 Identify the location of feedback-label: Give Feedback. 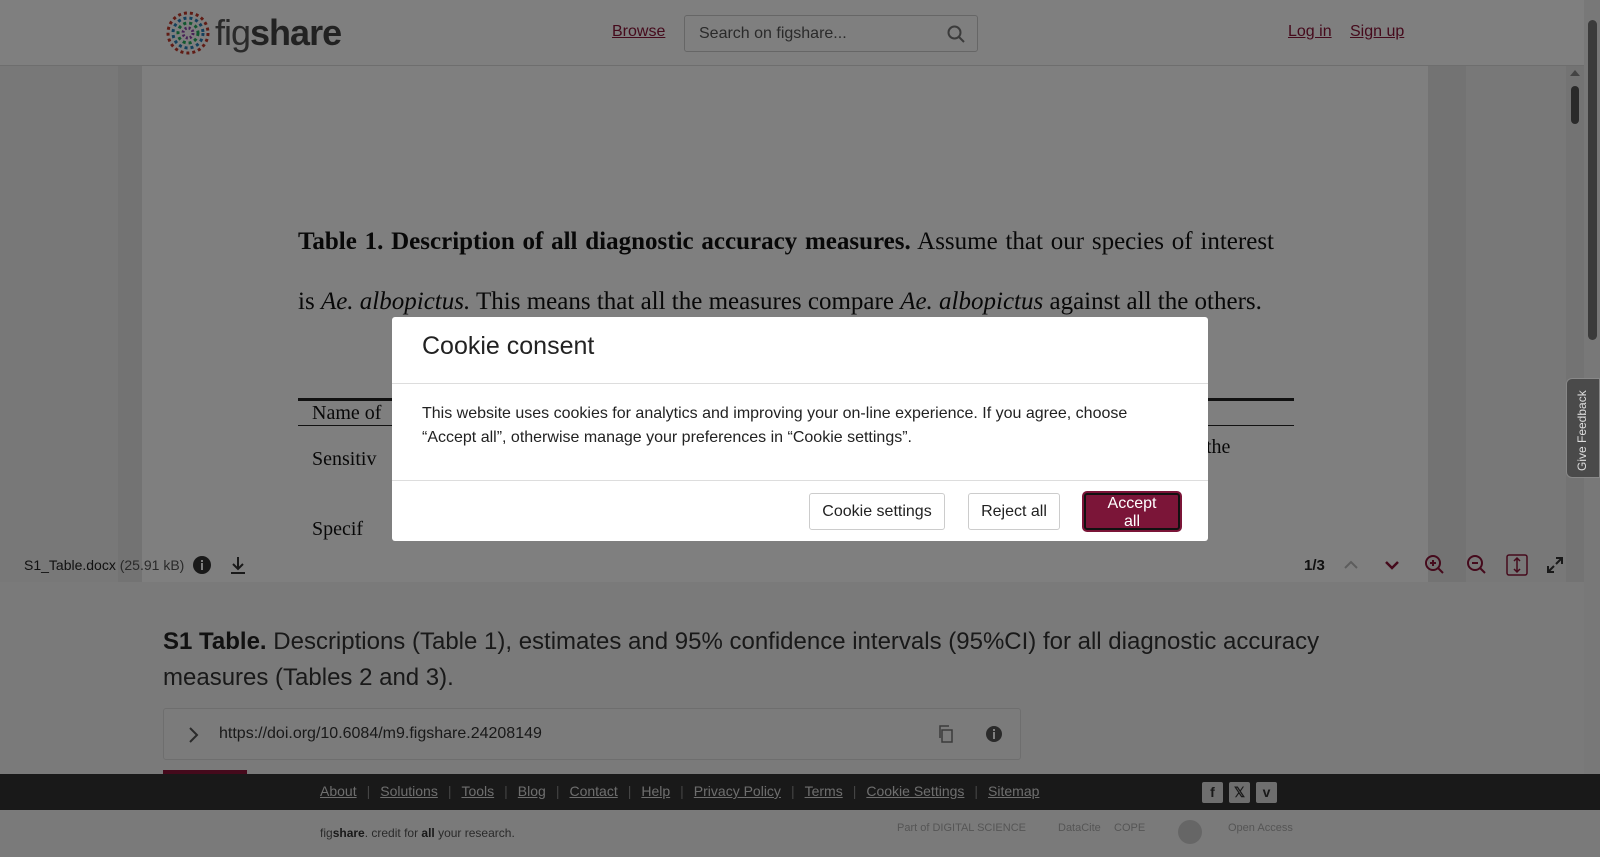
(1582, 430).